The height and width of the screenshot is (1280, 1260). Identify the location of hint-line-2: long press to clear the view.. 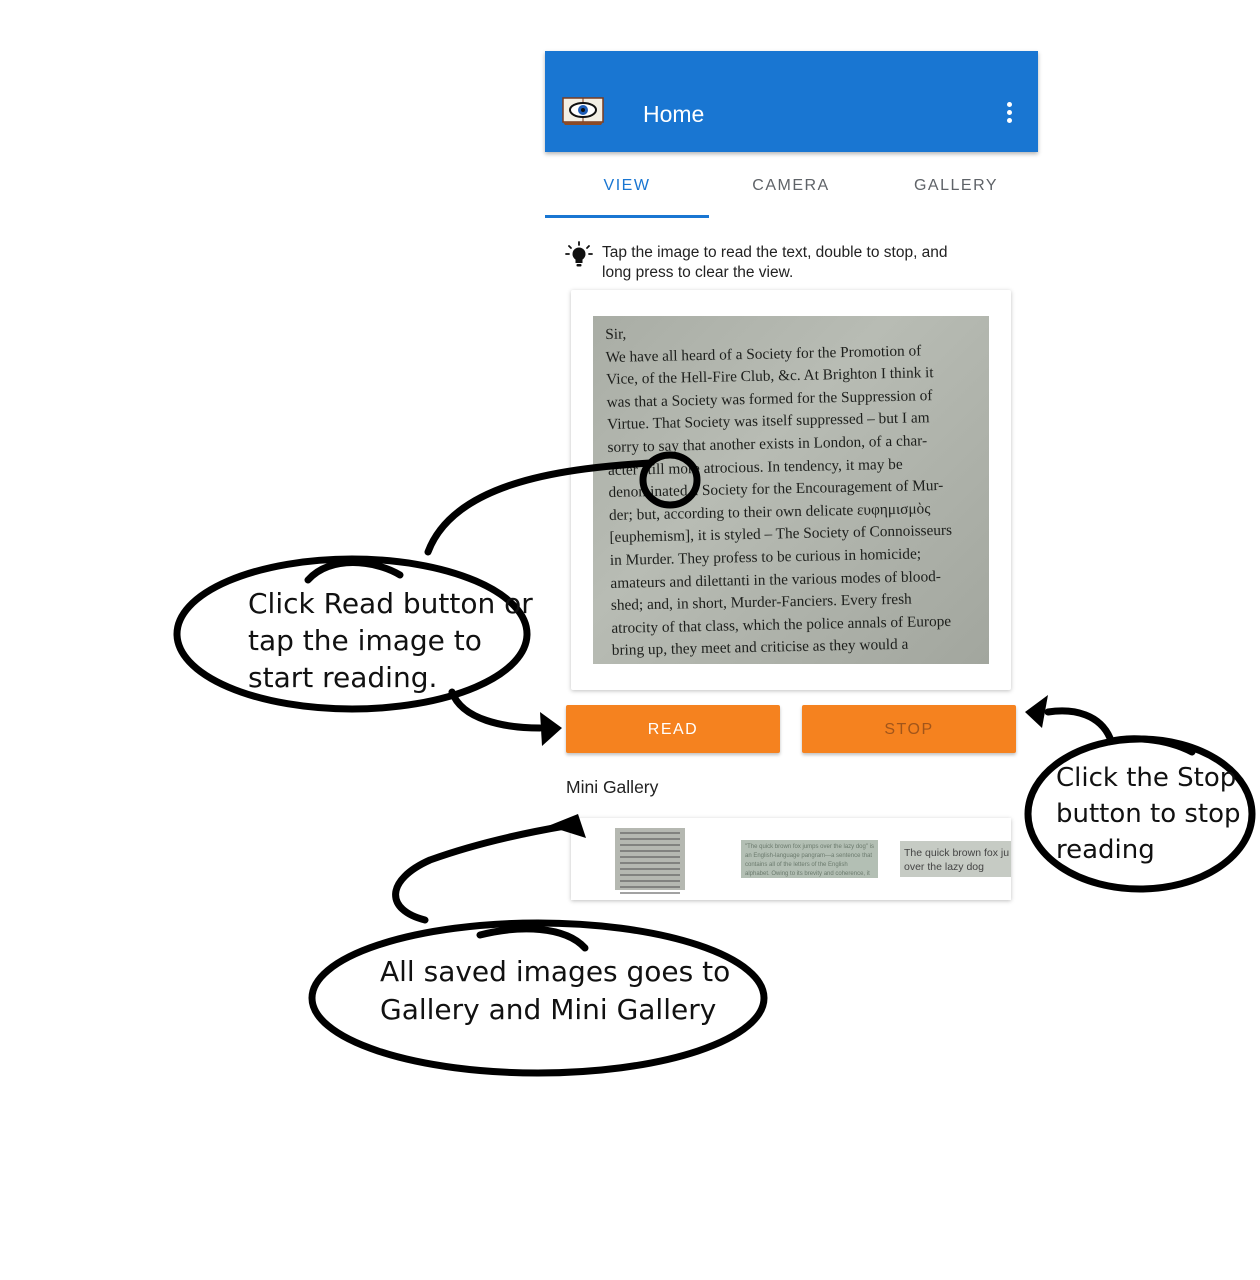
(698, 272).